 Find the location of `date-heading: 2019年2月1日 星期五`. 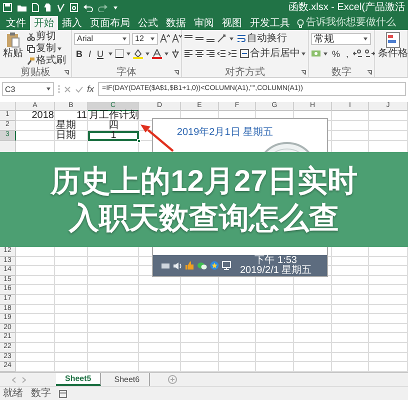

date-heading: 2019年2月1日 星期五 is located at coordinates (225, 133).